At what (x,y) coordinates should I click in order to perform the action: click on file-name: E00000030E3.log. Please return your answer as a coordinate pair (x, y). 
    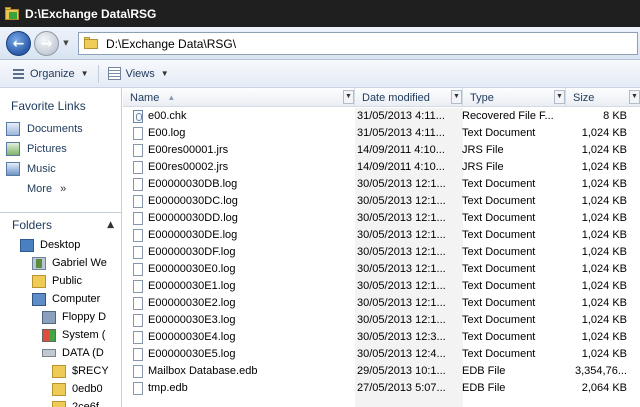
    Looking at the image, I should click on (192, 320).